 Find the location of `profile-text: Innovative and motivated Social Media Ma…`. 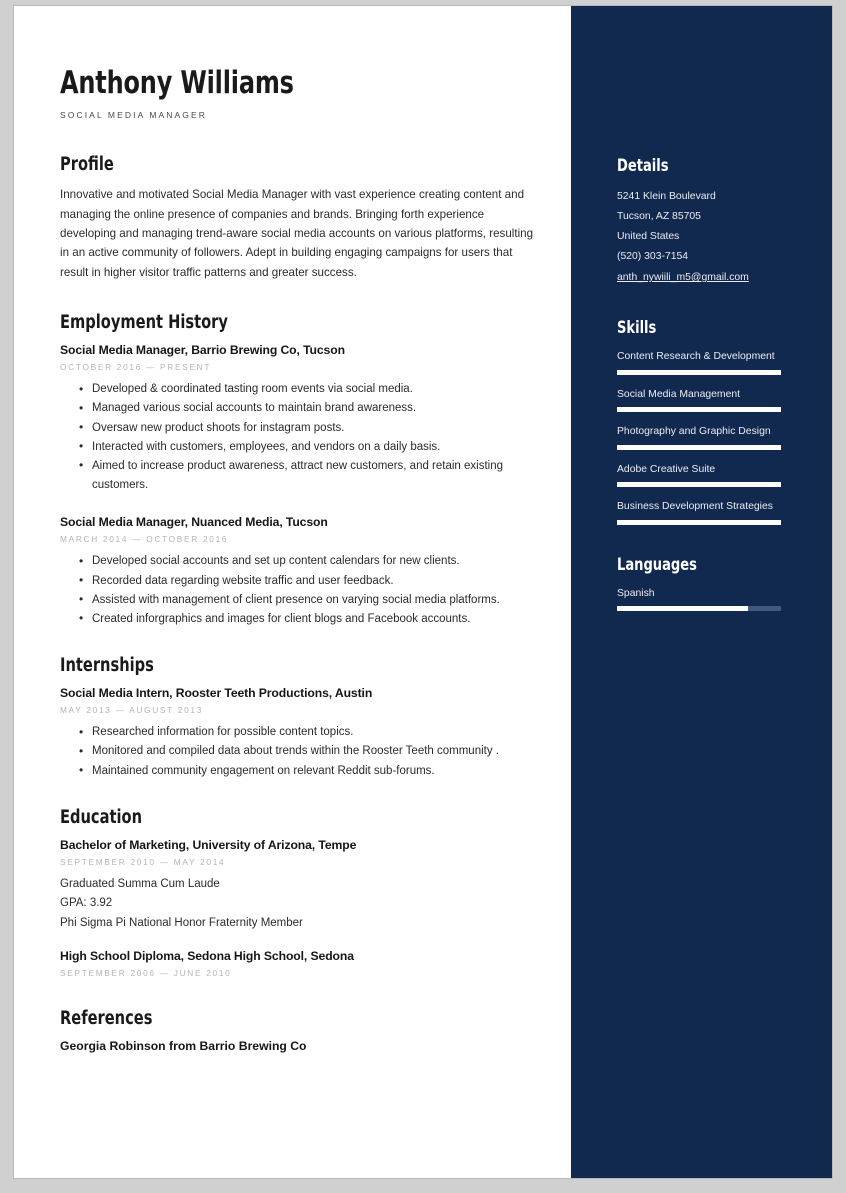

profile-text: Innovative and motivated Social Media Ma… is located at coordinates (297, 233).